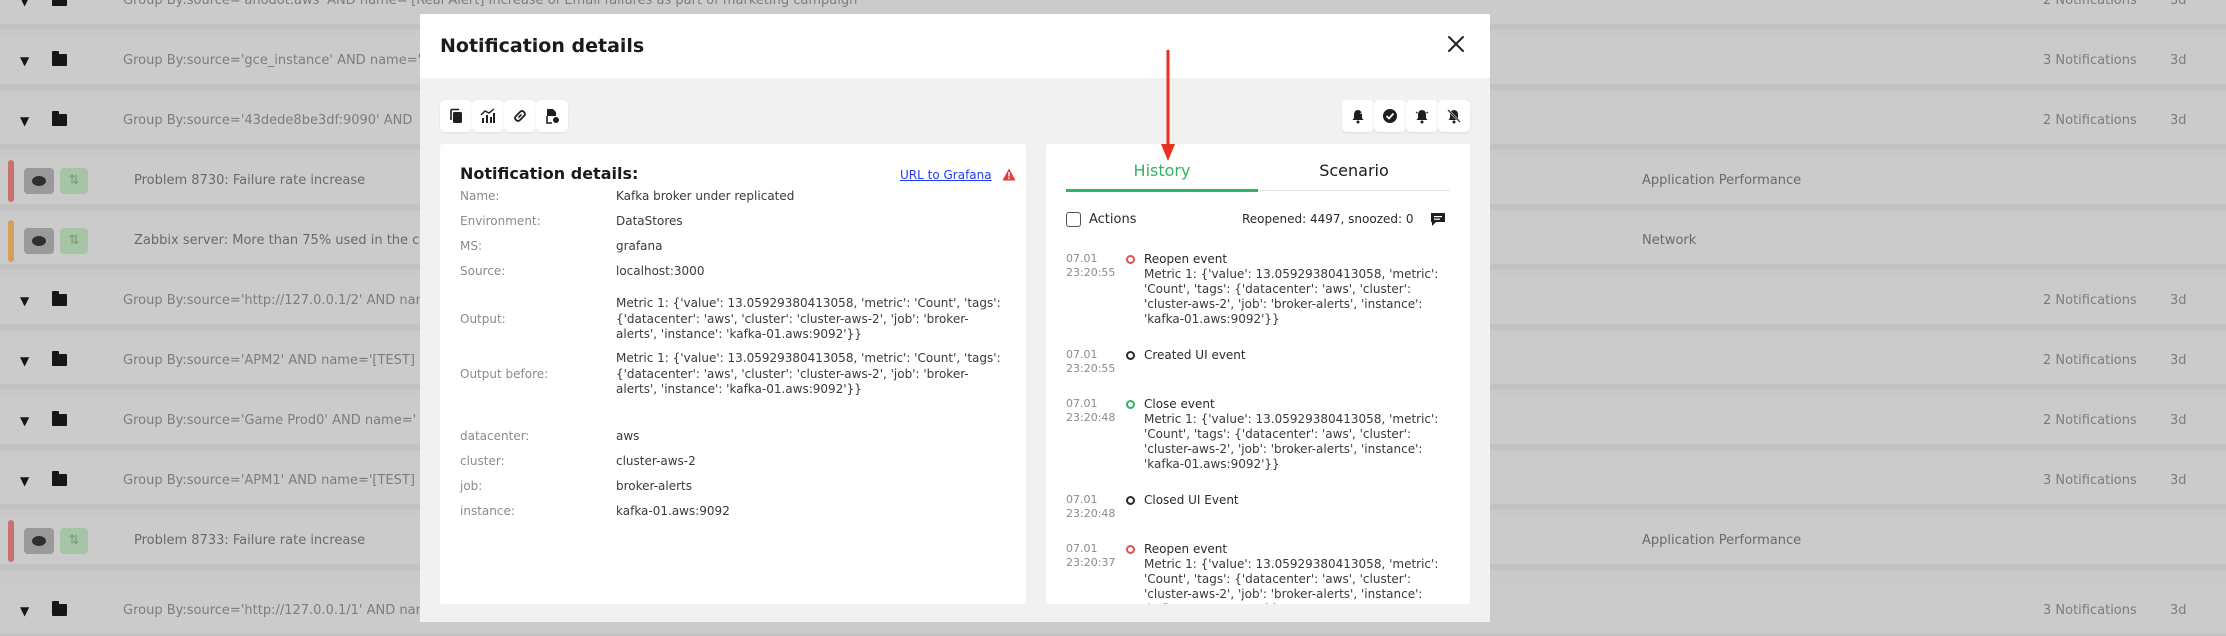 This screenshot has width=2226, height=636. I want to click on chart-icon, so click(487, 115).